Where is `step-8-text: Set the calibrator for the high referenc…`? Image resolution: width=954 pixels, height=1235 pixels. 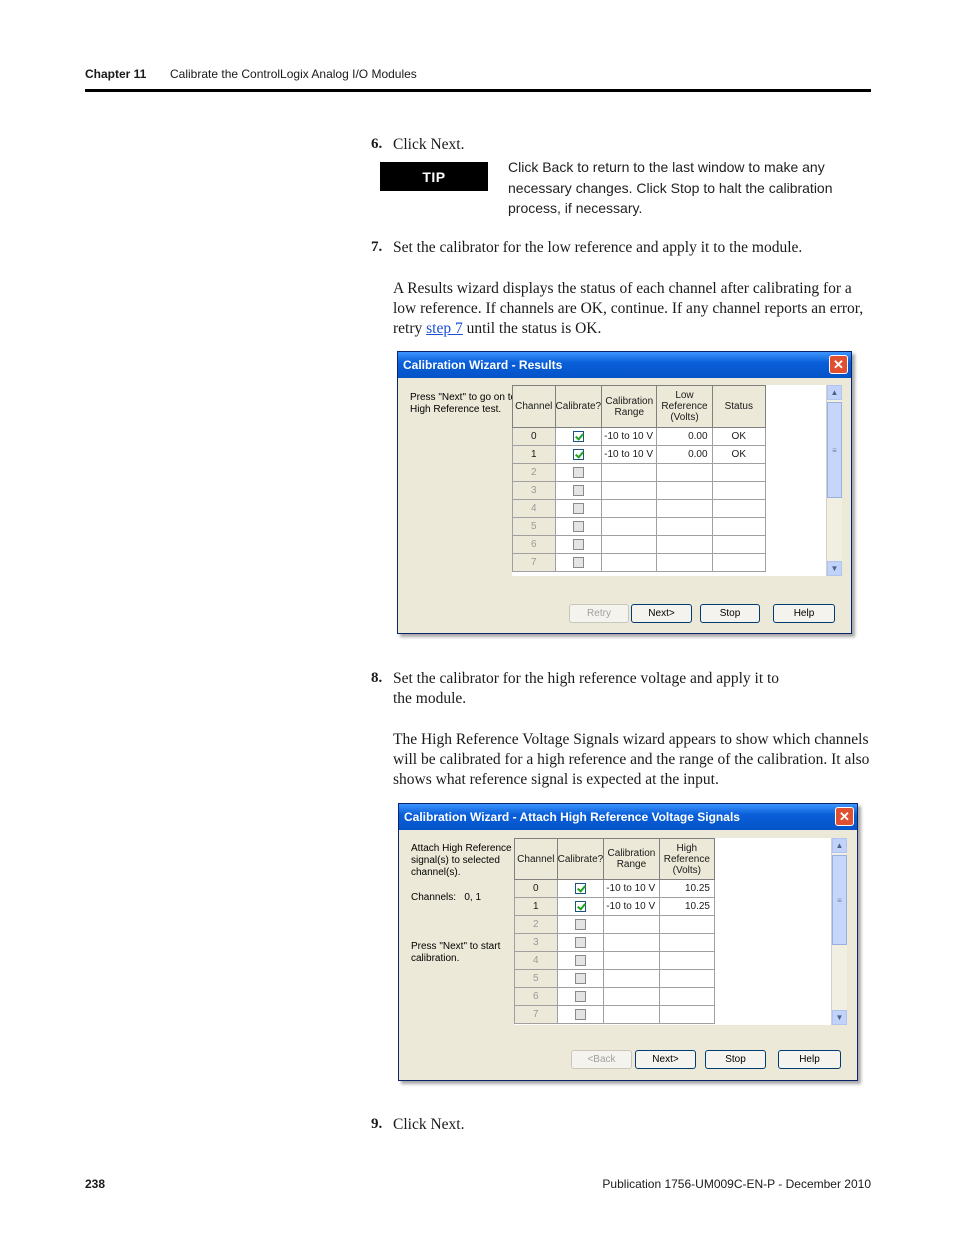
step-8-text: Set the calibrator for the high referenc… is located at coordinates (632, 689).